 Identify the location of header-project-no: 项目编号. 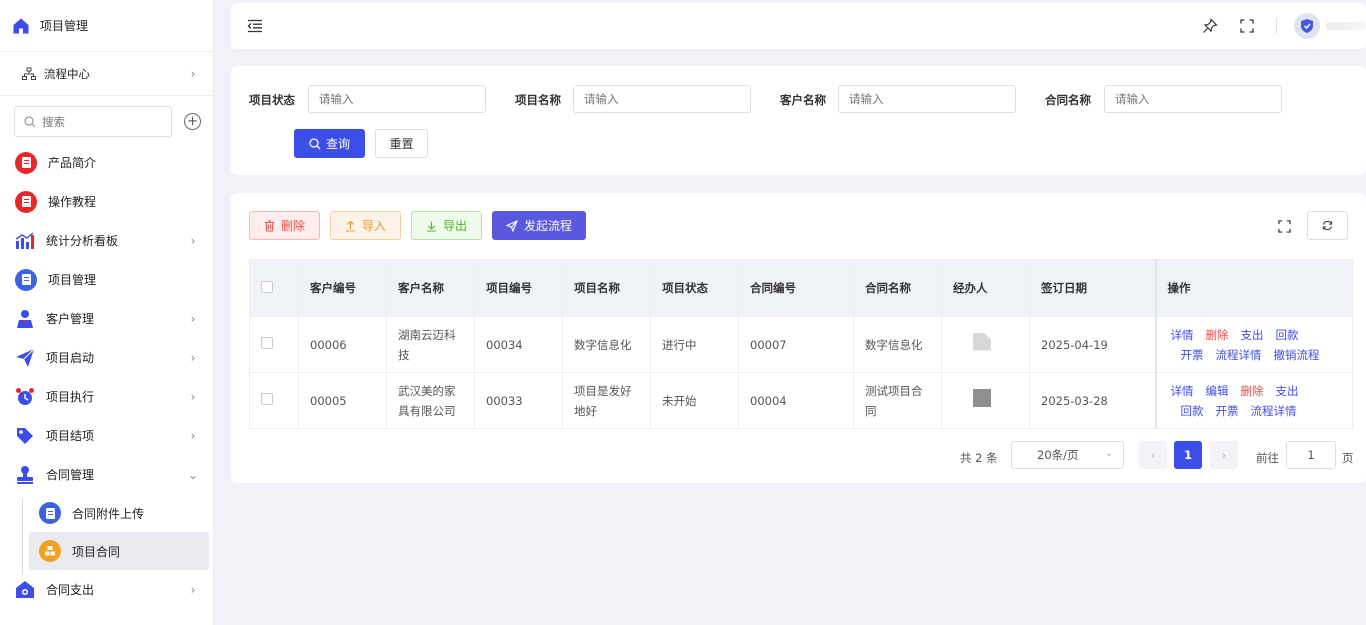
(518, 288).